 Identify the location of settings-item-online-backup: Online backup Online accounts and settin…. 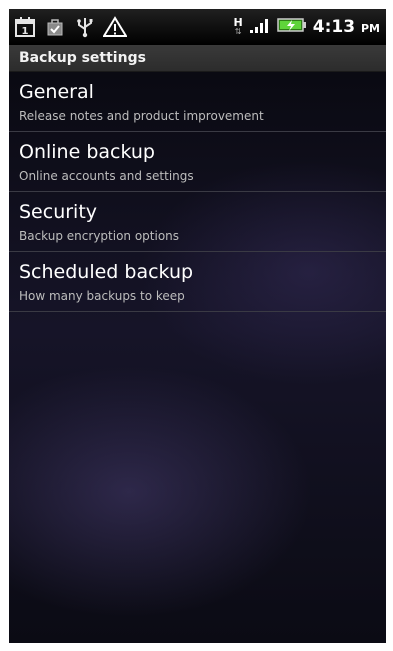
(197, 162).